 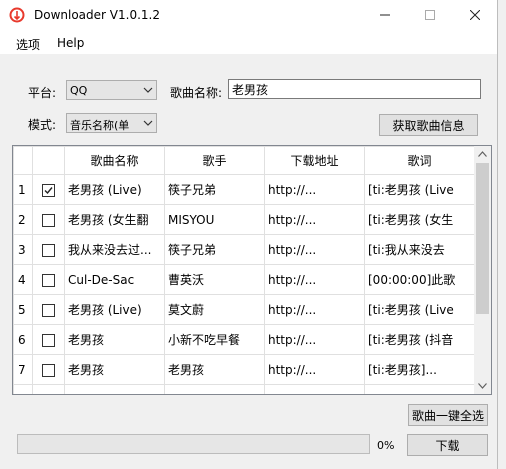 I want to click on table-row: 3 我从来没去过... 筷子兄弟 http://... [ti:我从来没去, so click(x=244, y=249).